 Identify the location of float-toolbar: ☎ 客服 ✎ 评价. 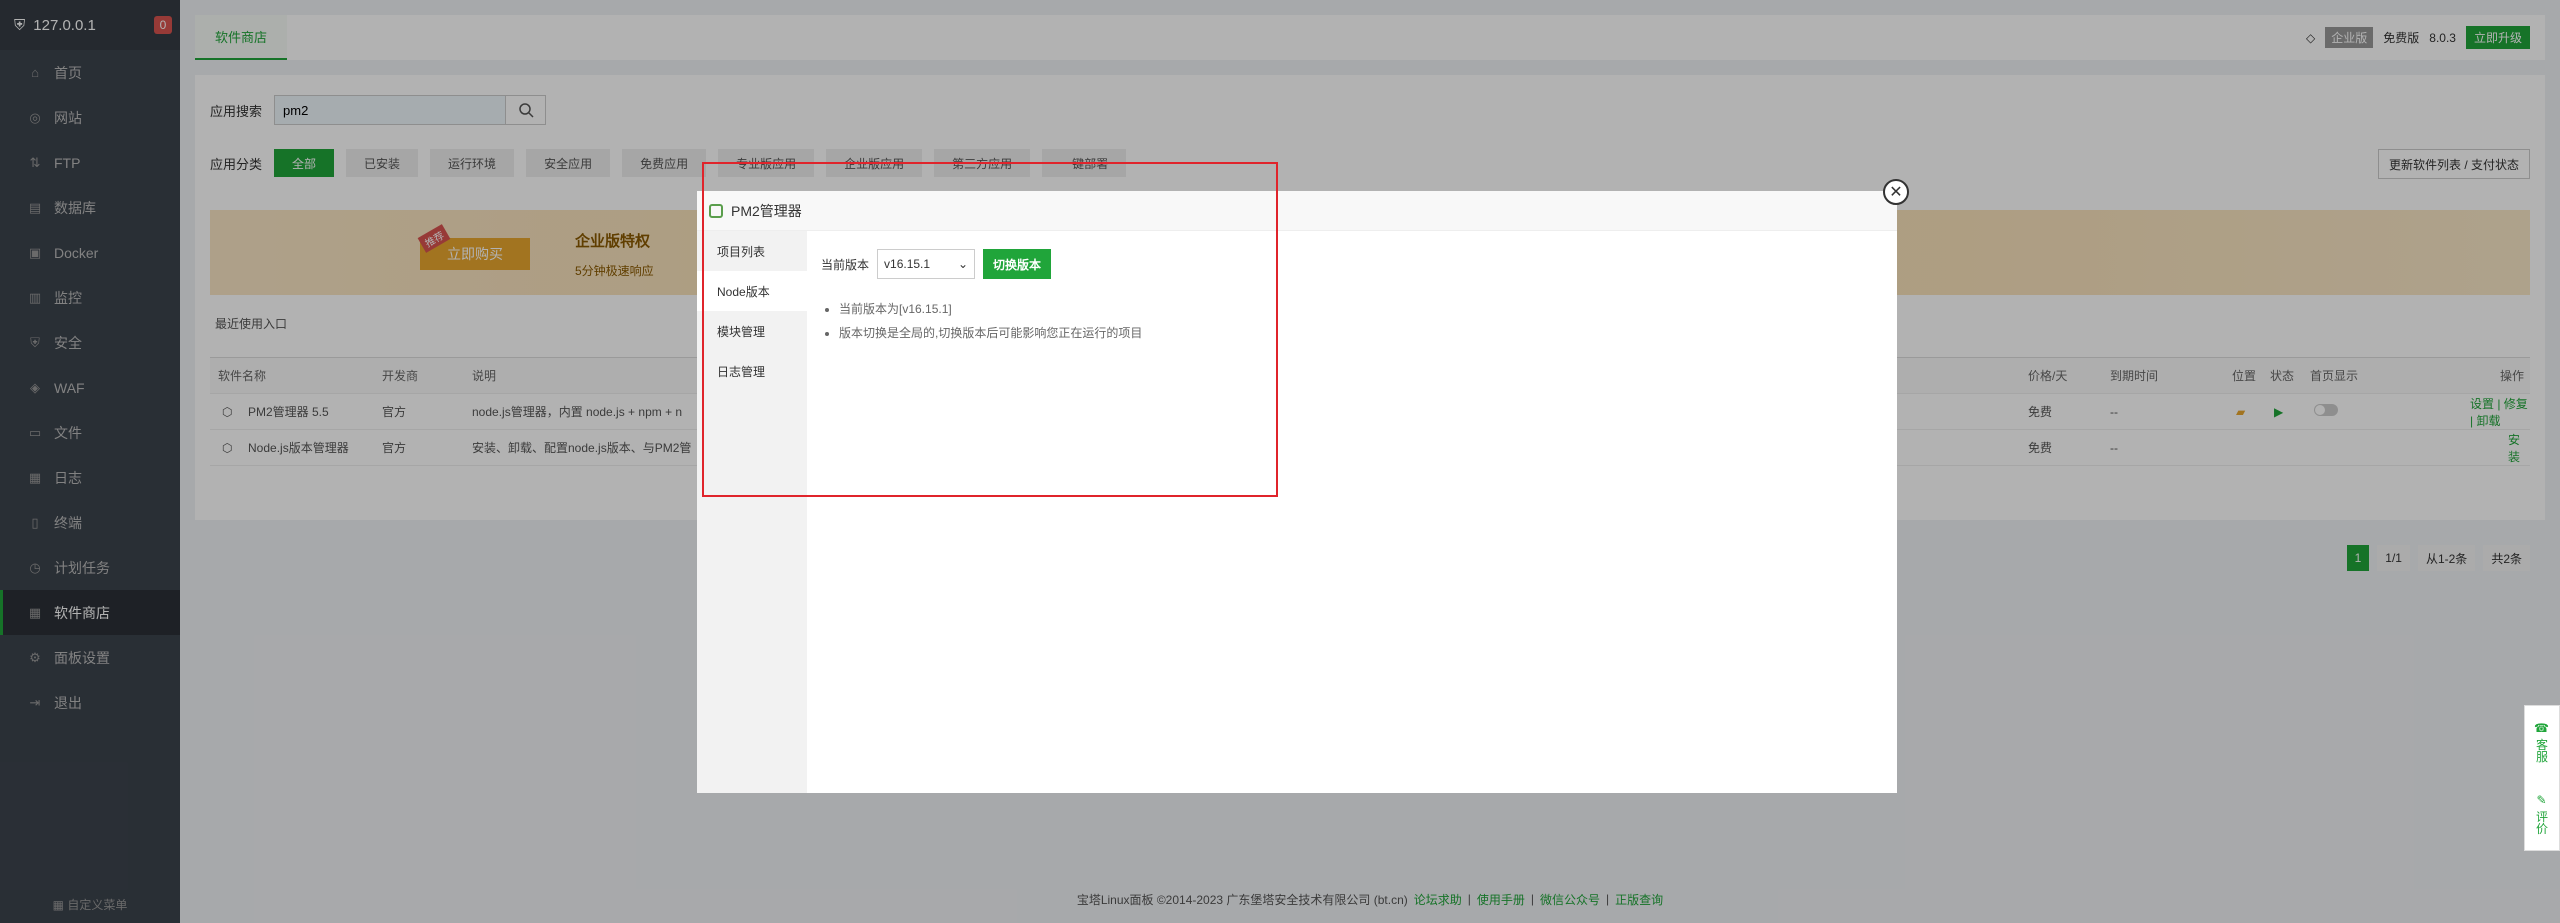
(2542, 778).